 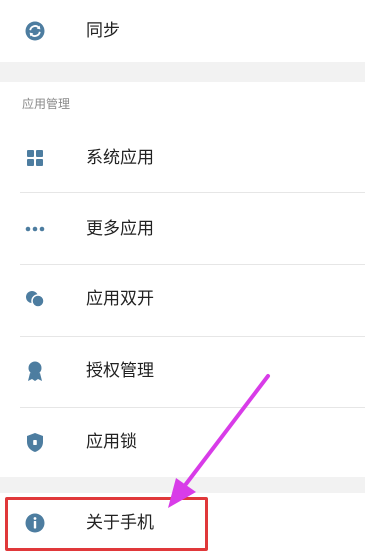 I want to click on section-header: 应用管理, so click(x=182, y=104).